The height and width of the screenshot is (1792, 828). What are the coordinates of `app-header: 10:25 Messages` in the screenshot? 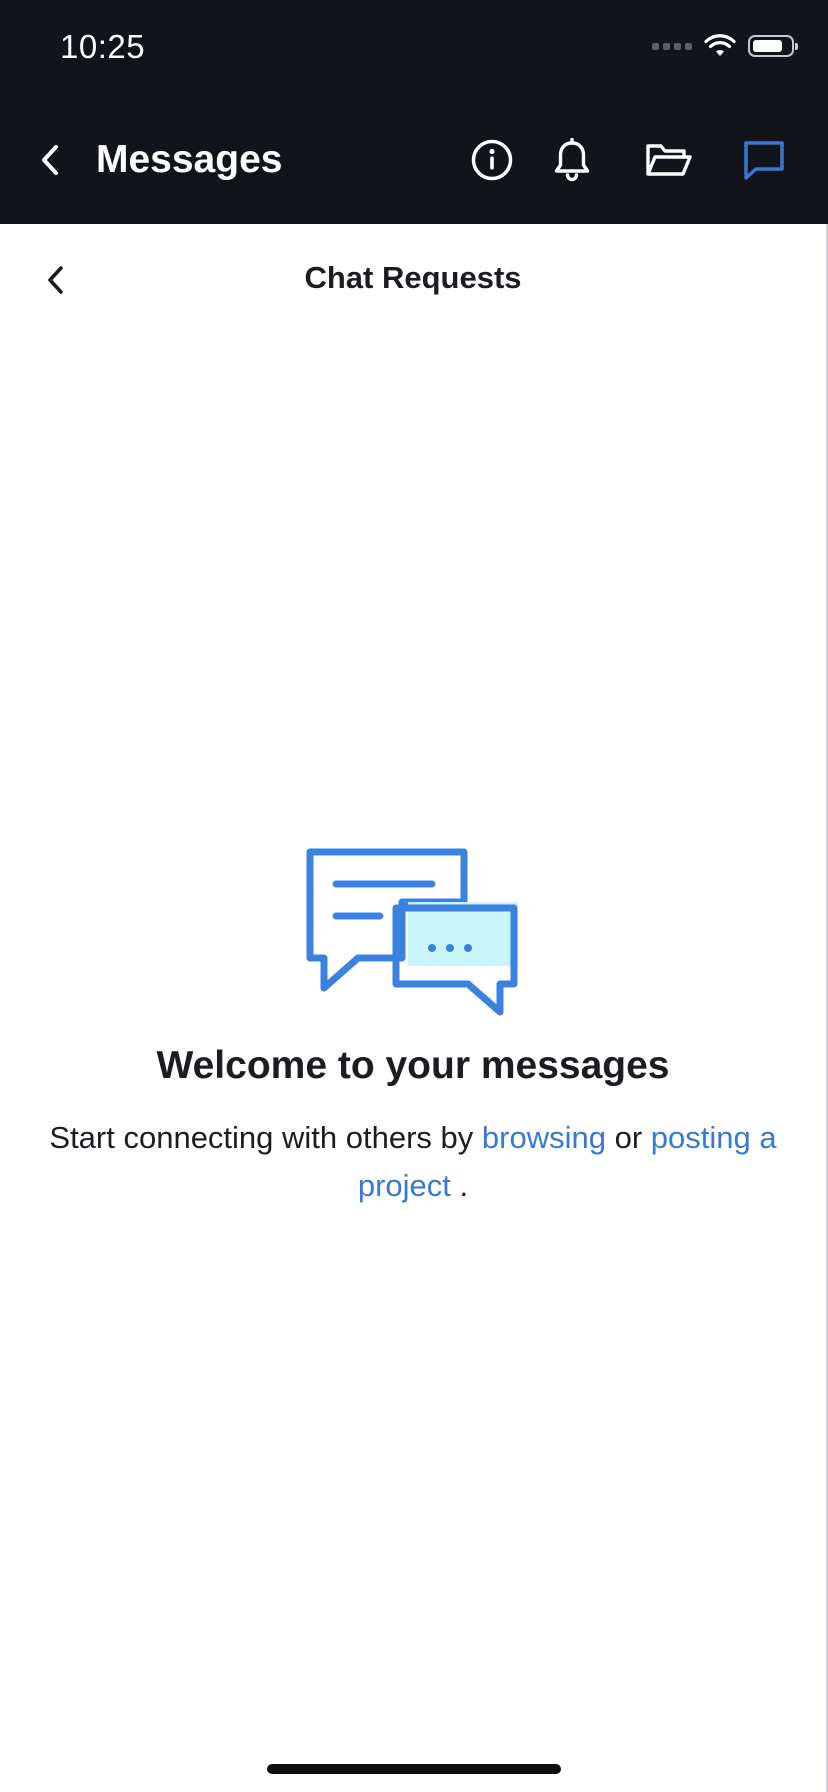 It's located at (414, 112).